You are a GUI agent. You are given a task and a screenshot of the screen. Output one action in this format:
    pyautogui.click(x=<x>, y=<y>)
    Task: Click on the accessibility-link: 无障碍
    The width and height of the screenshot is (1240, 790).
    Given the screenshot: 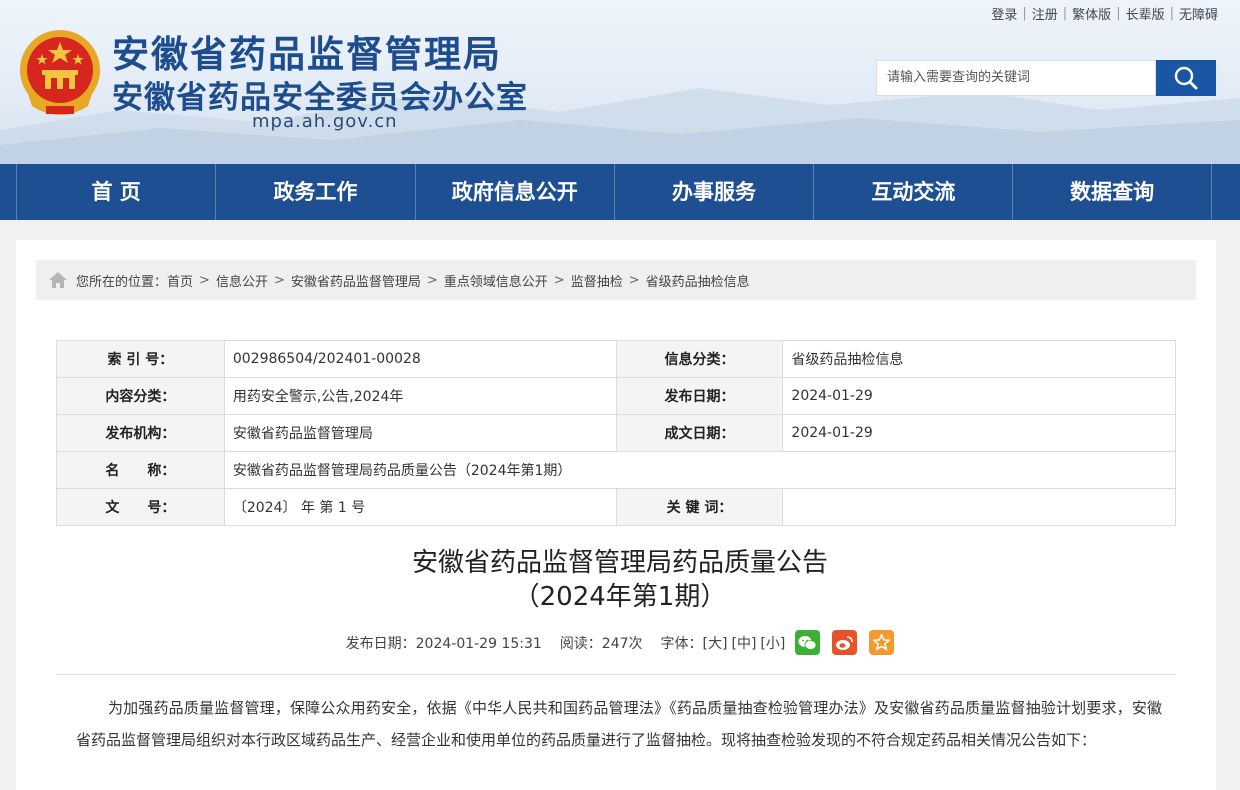 What is the action you would take?
    pyautogui.click(x=1198, y=13)
    